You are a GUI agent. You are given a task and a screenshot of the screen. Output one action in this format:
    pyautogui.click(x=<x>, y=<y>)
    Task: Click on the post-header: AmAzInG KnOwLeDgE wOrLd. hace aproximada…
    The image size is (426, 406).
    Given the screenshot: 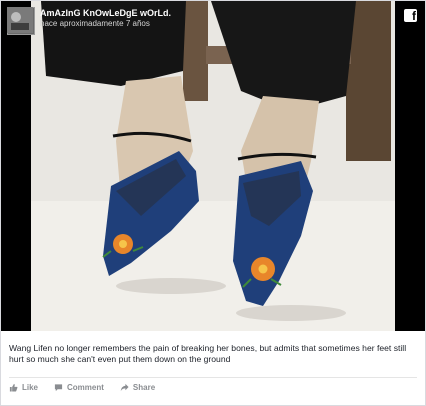 What is the action you would take?
    pyautogui.click(x=89, y=23)
    